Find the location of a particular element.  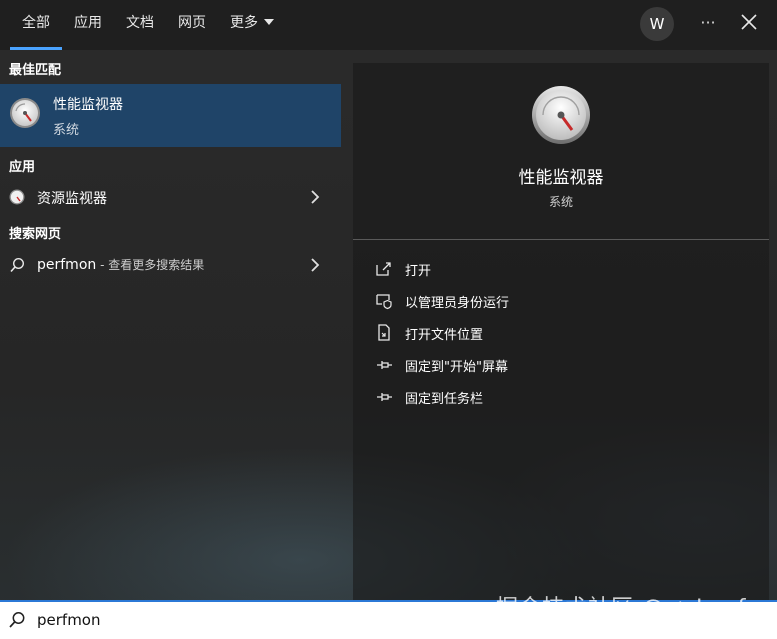

file-location-icon is located at coordinates (384, 332).